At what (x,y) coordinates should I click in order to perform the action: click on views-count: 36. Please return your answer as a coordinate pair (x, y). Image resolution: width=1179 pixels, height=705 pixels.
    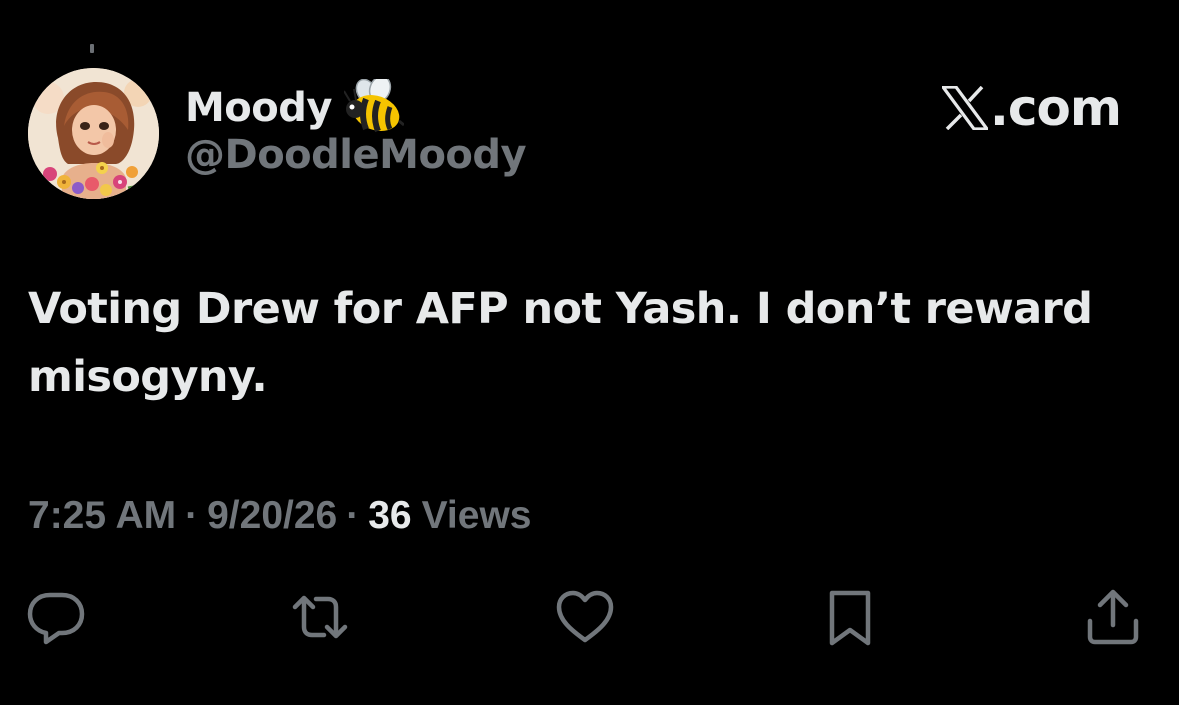
    Looking at the image, I should click on (389, 516).